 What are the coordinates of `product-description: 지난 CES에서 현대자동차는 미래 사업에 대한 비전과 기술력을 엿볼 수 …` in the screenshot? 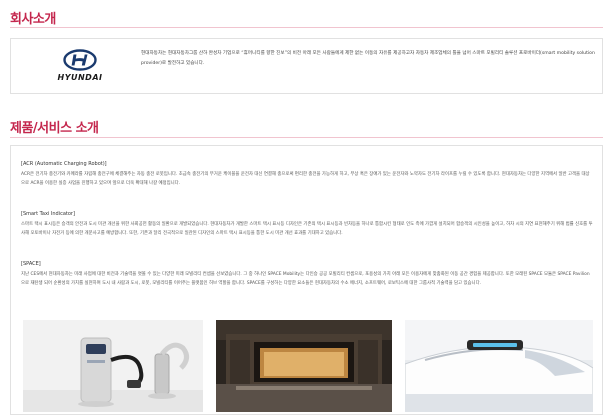 It's located at (305, 279).